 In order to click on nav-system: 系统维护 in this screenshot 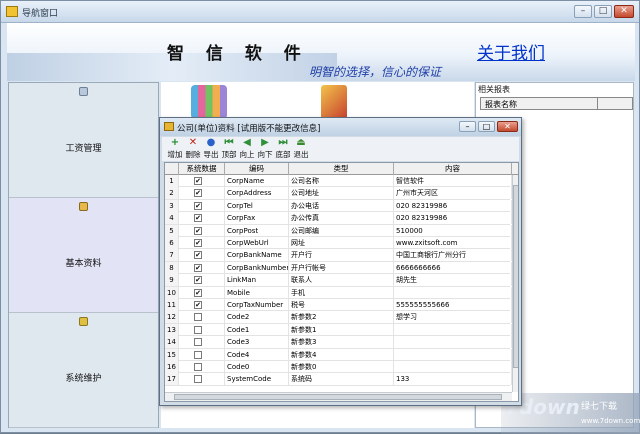, I will do `click(83, 370)`.